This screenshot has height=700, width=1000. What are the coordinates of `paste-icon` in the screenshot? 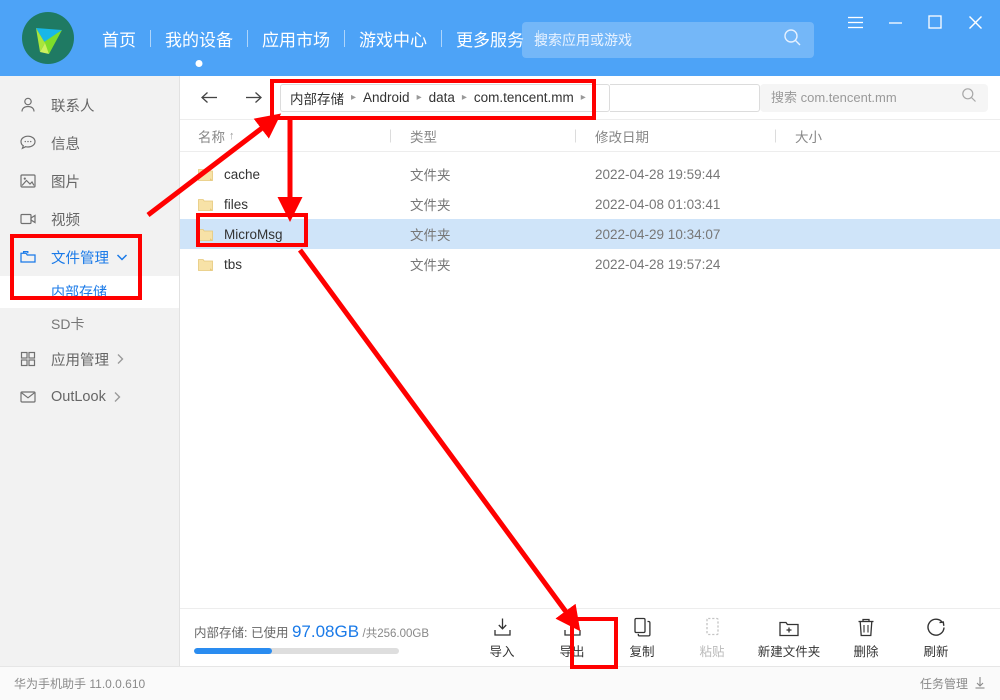 It's located at (712, 627).